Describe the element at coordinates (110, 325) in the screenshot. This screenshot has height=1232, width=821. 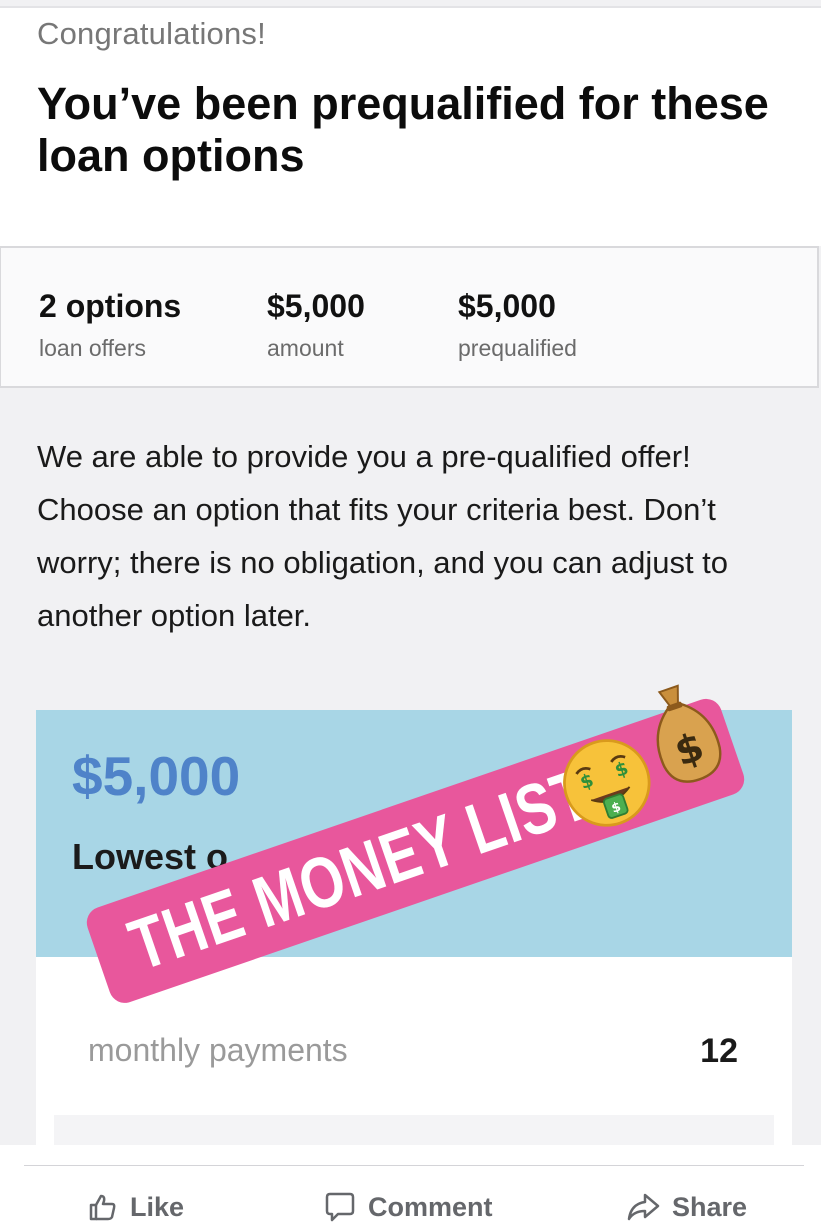
I see `stat-loan-offers: 2 options loan offers` at that location.